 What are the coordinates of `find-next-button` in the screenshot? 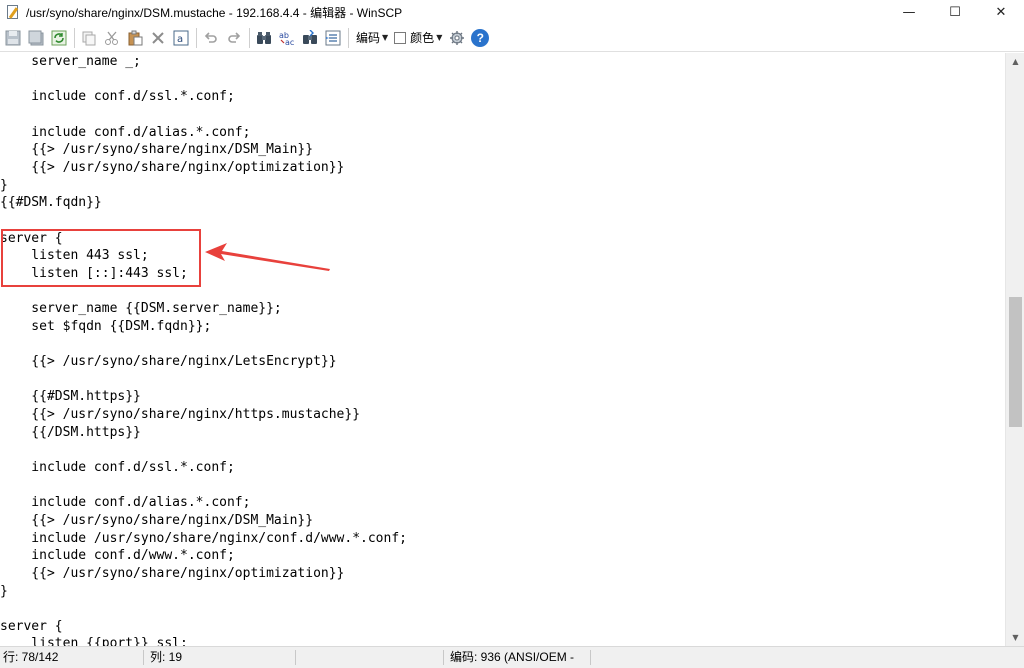 It's located at (310, 38).